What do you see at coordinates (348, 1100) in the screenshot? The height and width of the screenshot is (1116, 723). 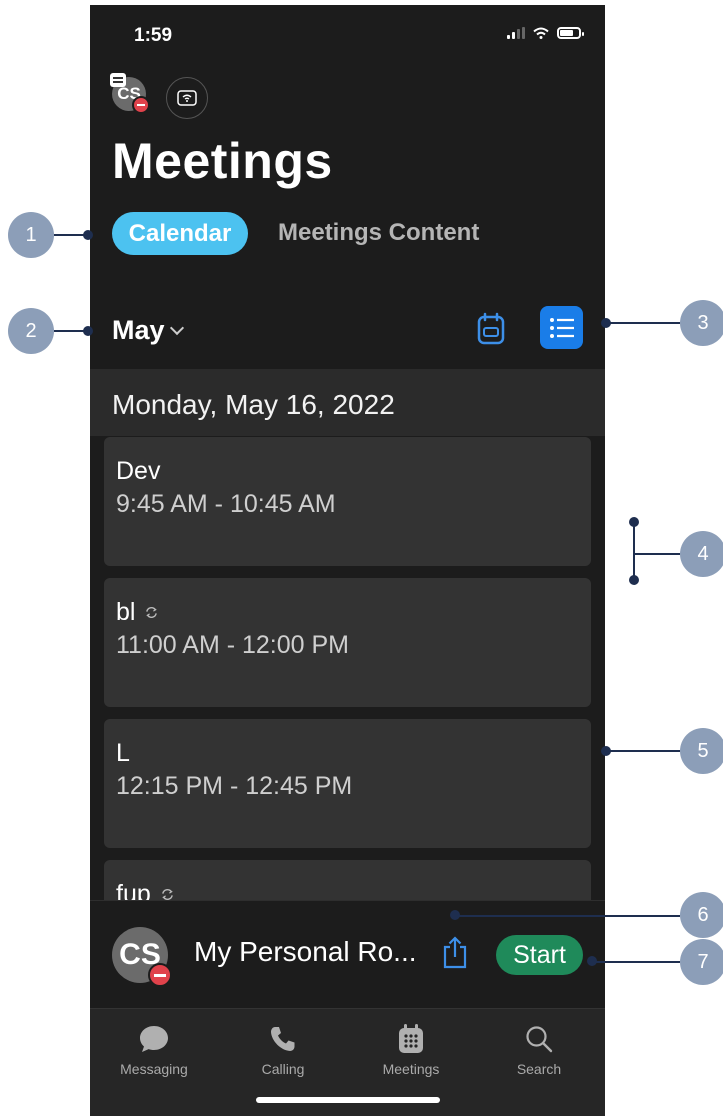 I see `home-indicator` at bounding box center [348, 1100].